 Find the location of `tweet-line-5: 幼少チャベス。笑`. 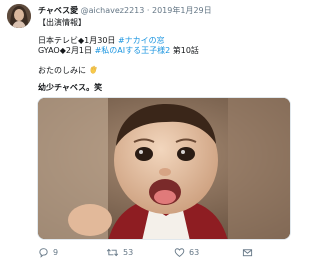

tweet-line-5: 幼少チャベス。笑 is located at coordinates (167, 88).